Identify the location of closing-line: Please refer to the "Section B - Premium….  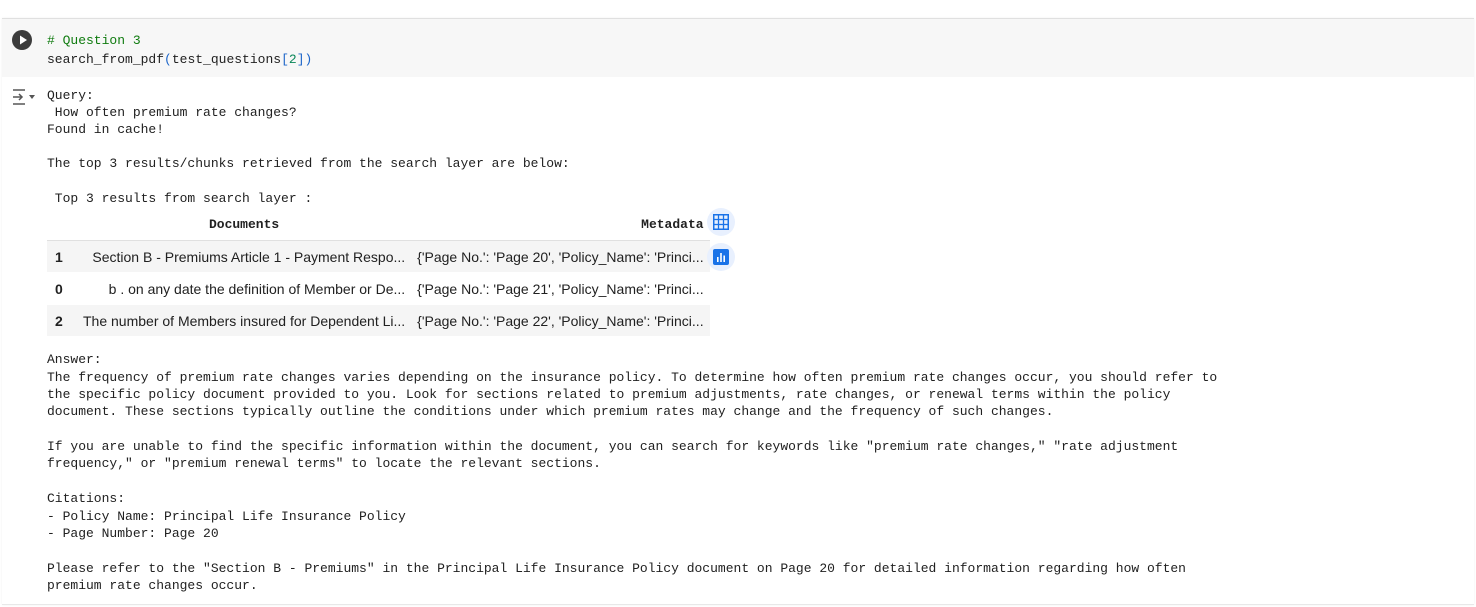
(616, 568).